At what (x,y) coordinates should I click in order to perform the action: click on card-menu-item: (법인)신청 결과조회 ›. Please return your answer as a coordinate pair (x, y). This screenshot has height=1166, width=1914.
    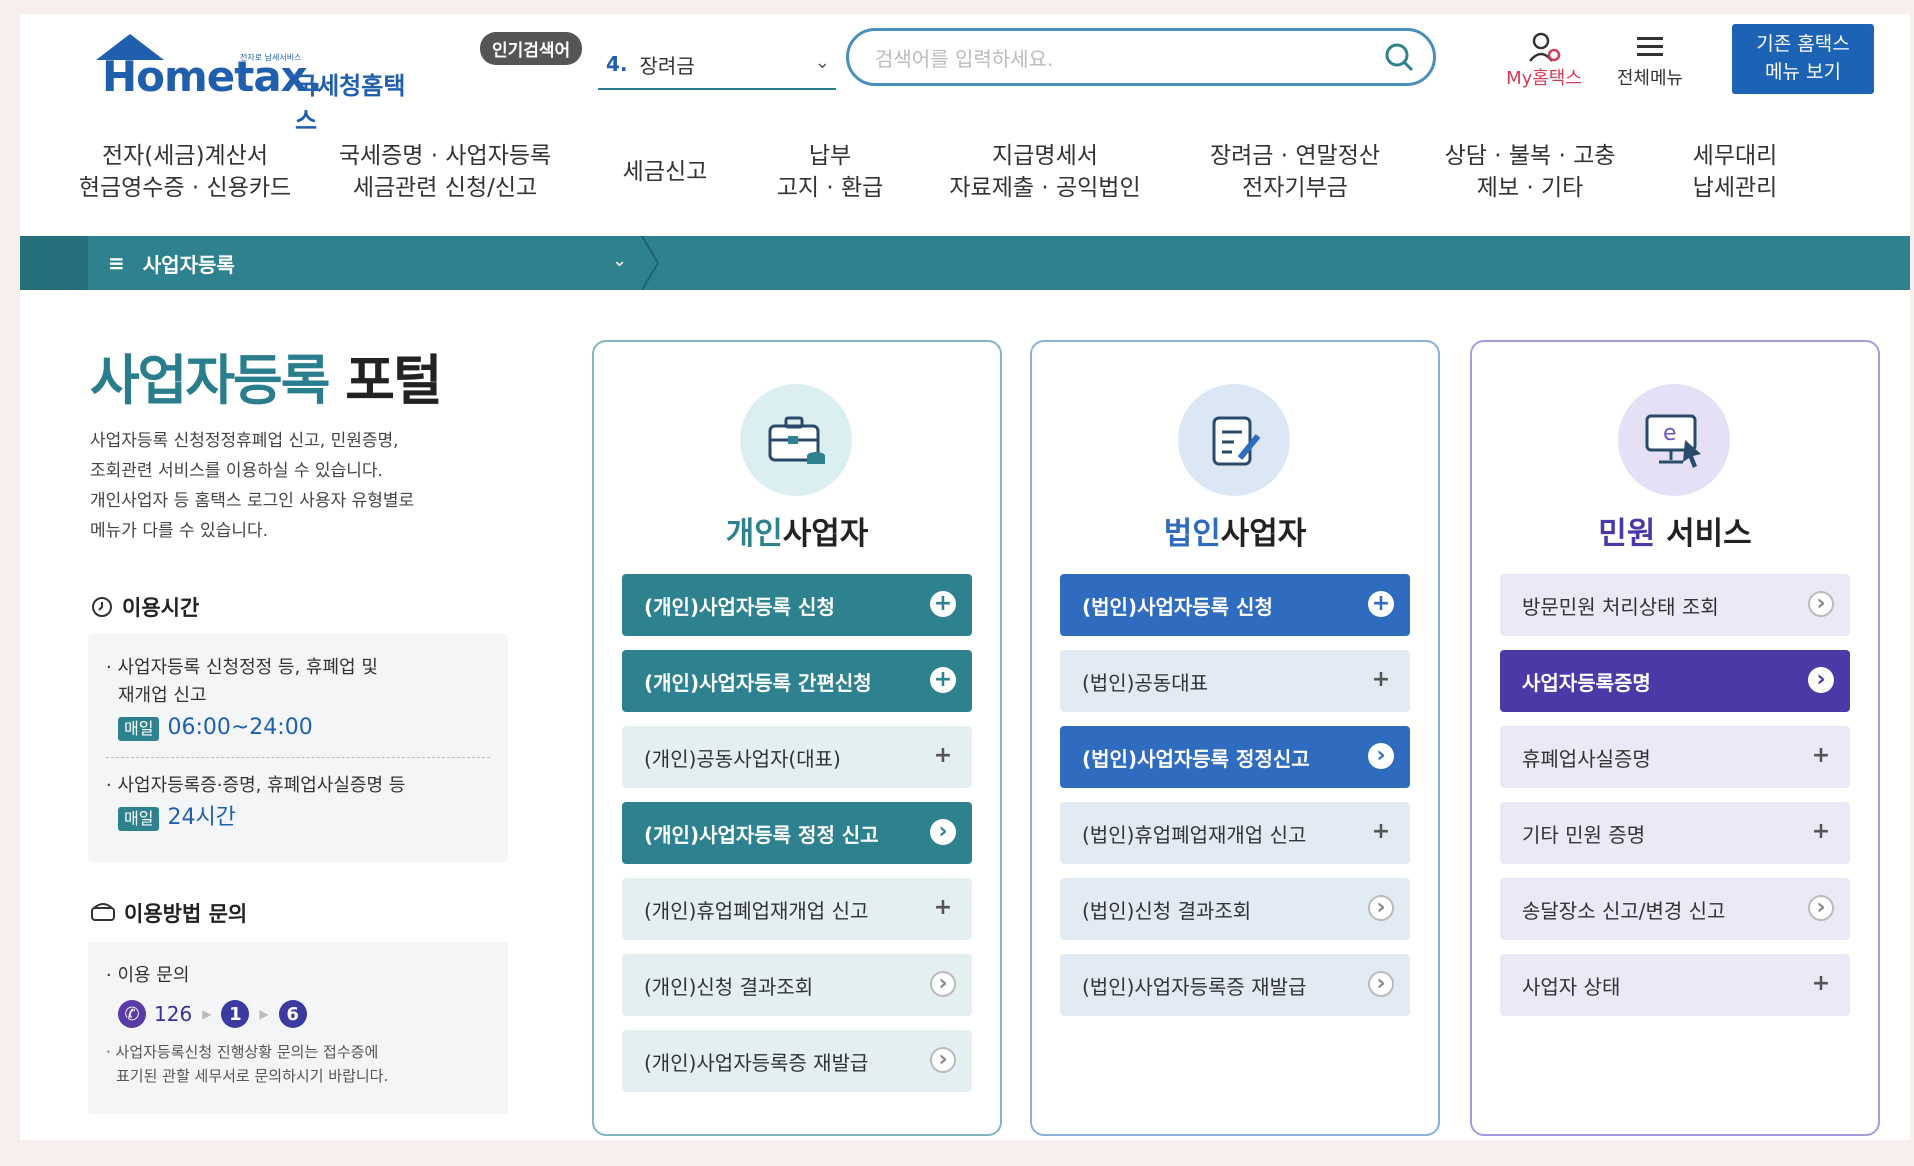
    Looking at the image, I should click on (1235, 909).